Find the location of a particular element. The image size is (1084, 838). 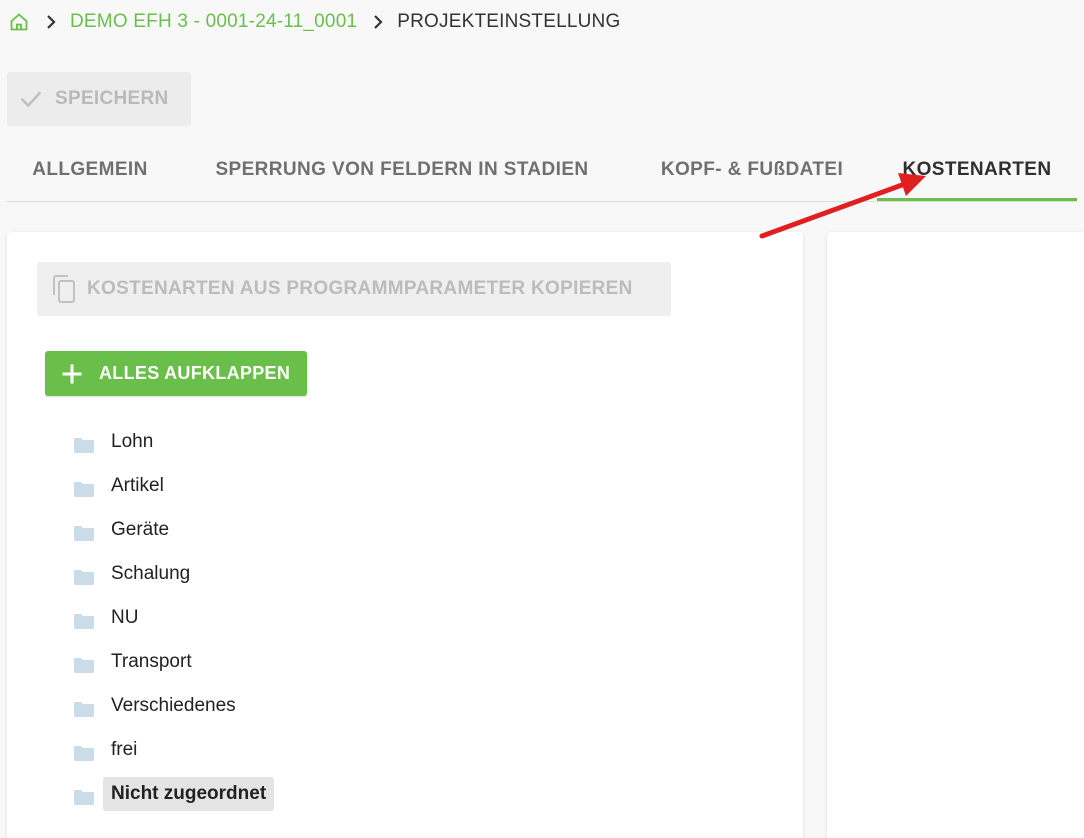

plus-icon is located at coordinates (72, 374).